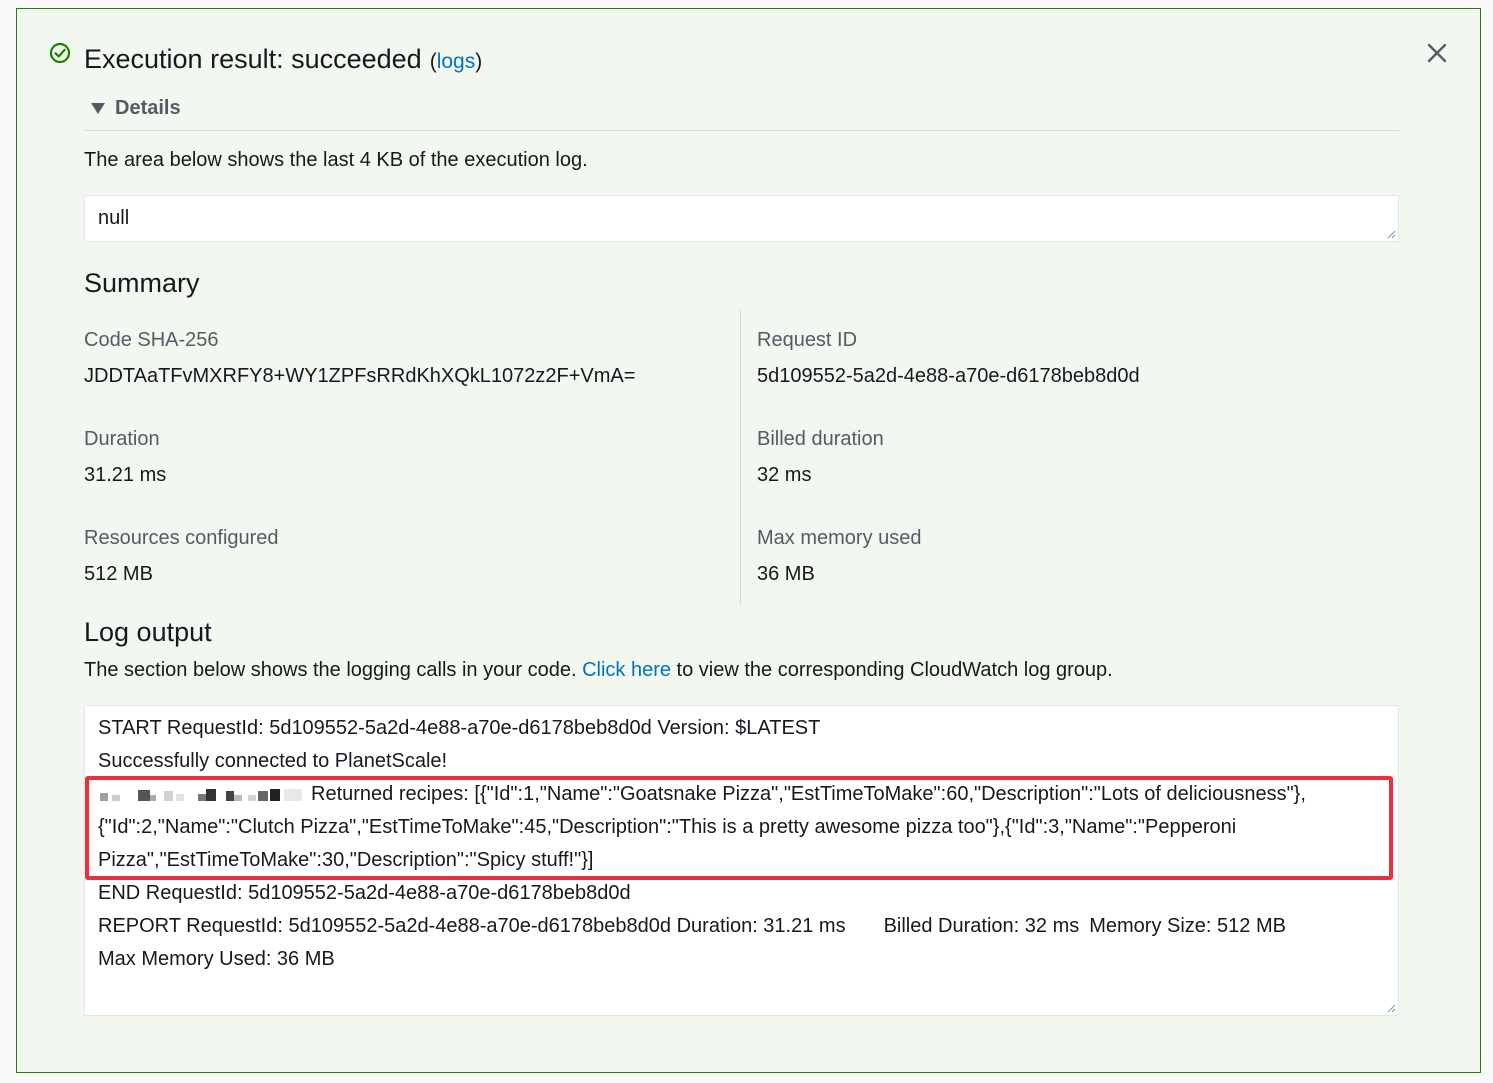  I want to click on summary-column-divider, so click(740, 457).